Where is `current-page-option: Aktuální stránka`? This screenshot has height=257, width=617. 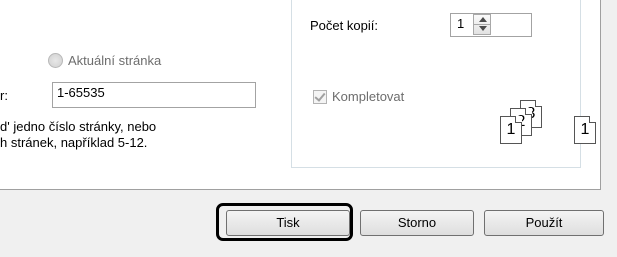
current-page-option: Aktuální stránka is located at coordinates (104, 60).